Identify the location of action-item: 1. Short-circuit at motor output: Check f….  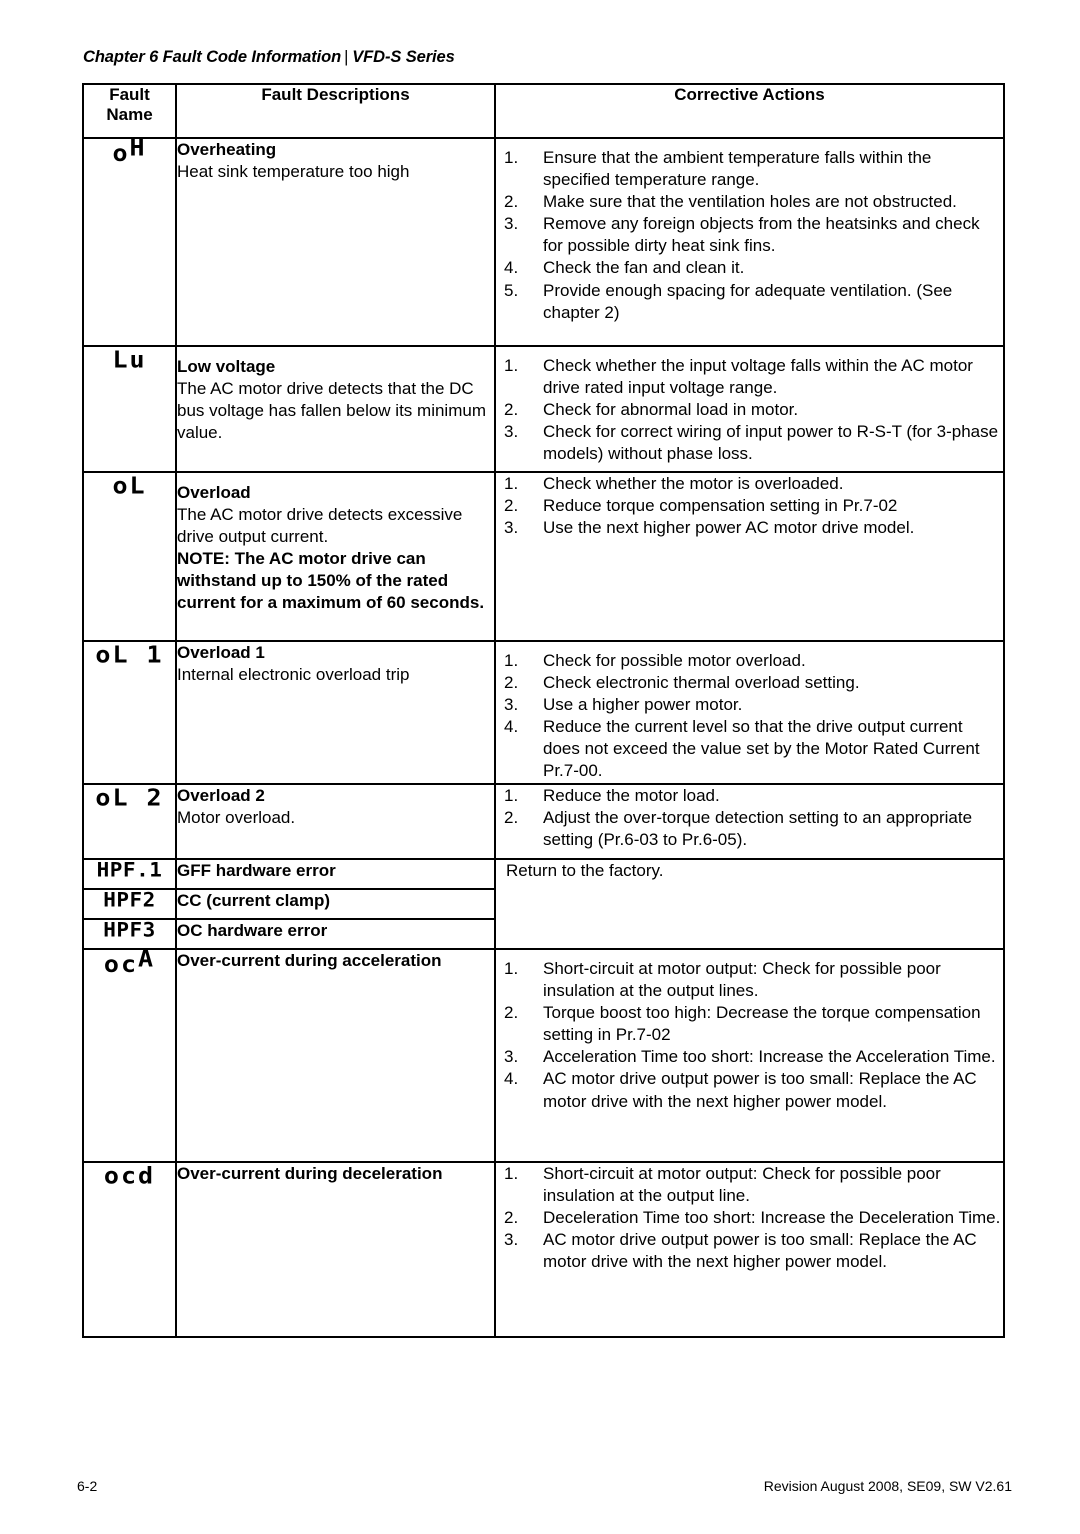
(749, 980).